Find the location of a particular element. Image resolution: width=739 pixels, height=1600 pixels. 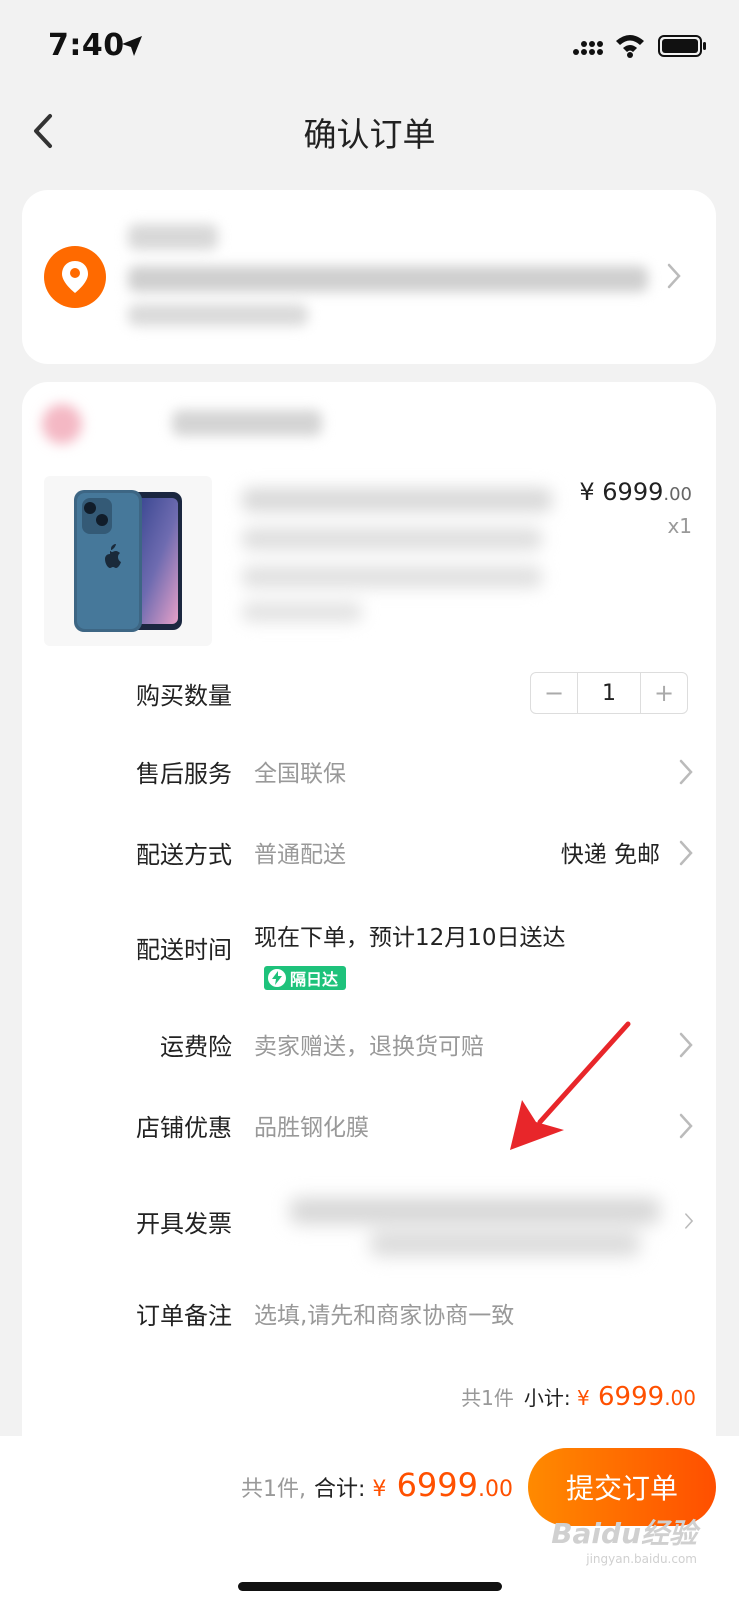

nav-bar: 确认订单 is located at coordinates (369, 135).